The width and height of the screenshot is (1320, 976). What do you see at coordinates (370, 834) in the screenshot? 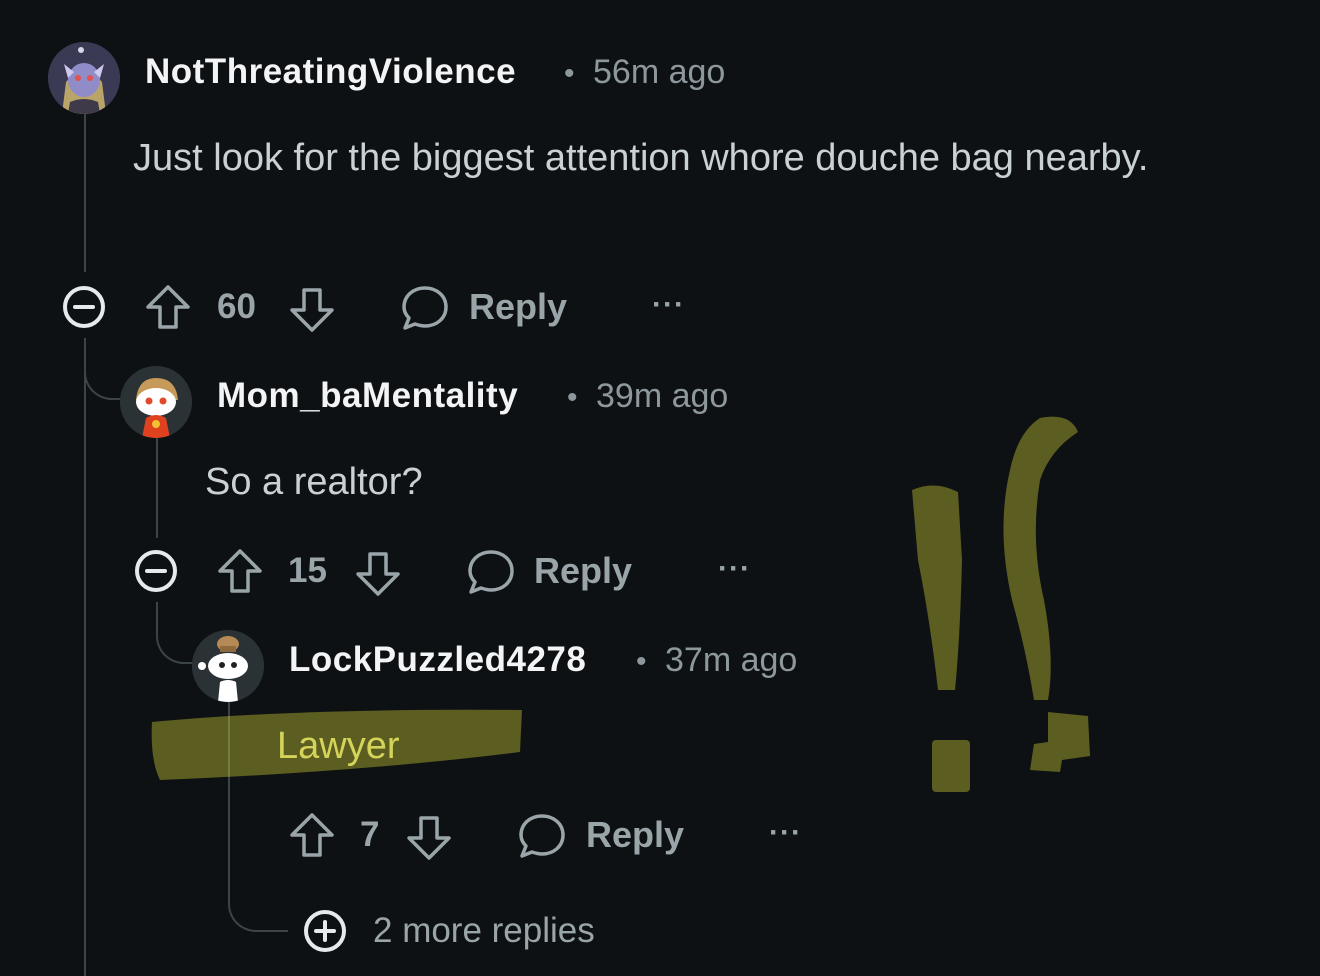
I see `vote-score: 7` at bounding box center [370, 834].